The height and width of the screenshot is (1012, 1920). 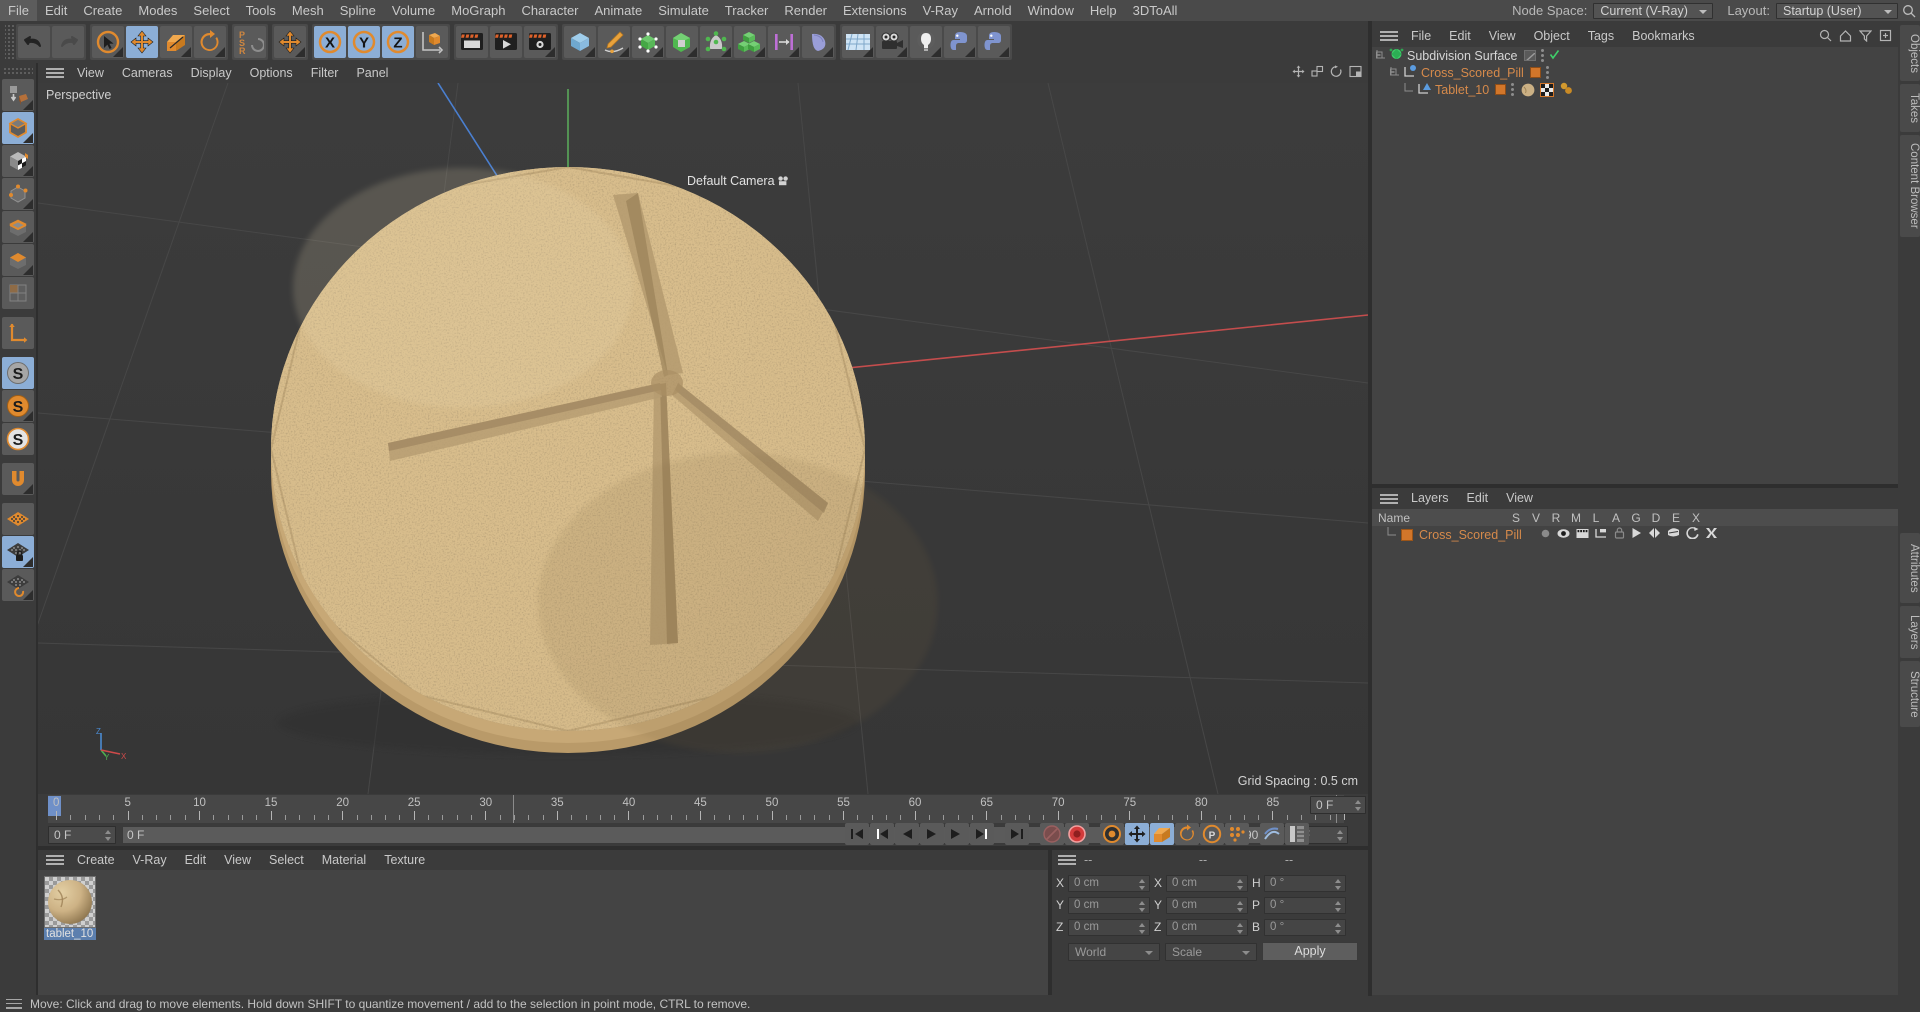 I want to click on menu-item-tools: Tools, so click(x=261, y=10).